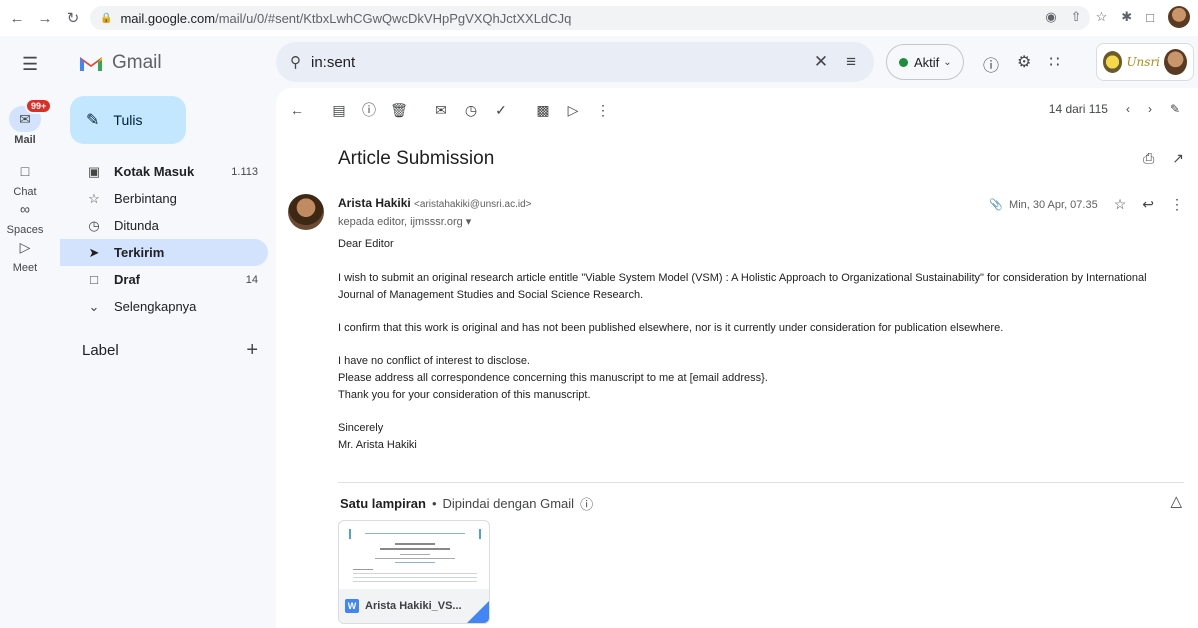 This screenshot has width=1198, height=628. What do you see at coordinates (295, 62) in the screenshot?
I see `search-icon: ⚲` at bounding box center [295, 62].